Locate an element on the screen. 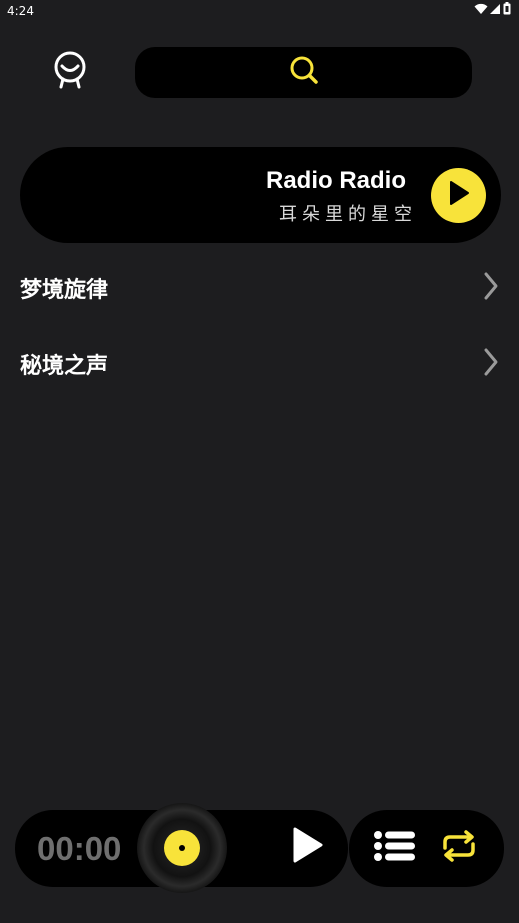 Image resolution: width=519 pixels, height=923 pixels. player-time: 00:00 is located at coordinates (79, 848).